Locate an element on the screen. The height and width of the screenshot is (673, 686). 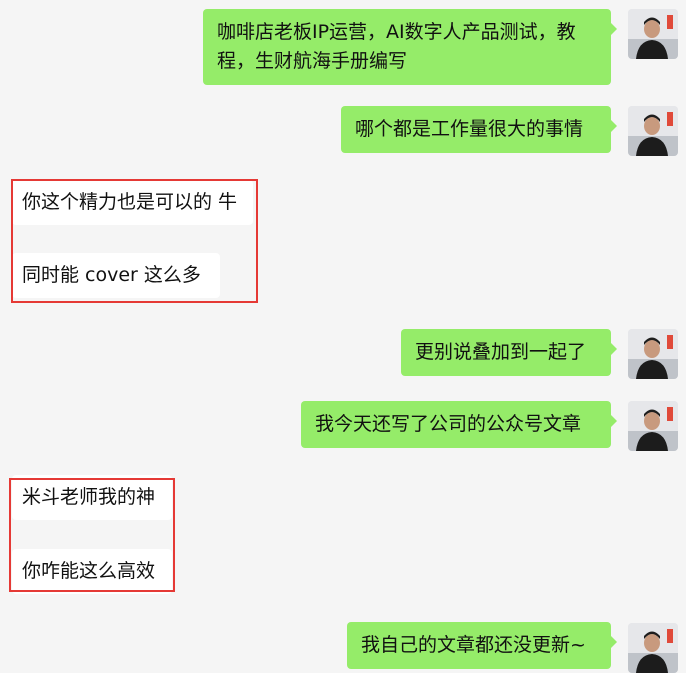
message-text: 更别说叠加到一起了 is located at coordinates (501, 352).